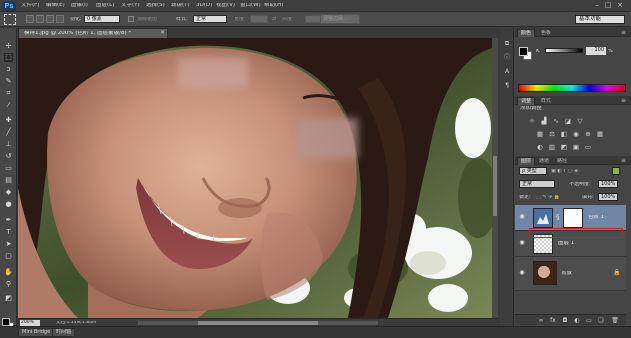 The image size is (631, 338). Describe the element at coordinates (8, 272) in the screenshot. I see `hand-tool-icon: ✋` at that location.